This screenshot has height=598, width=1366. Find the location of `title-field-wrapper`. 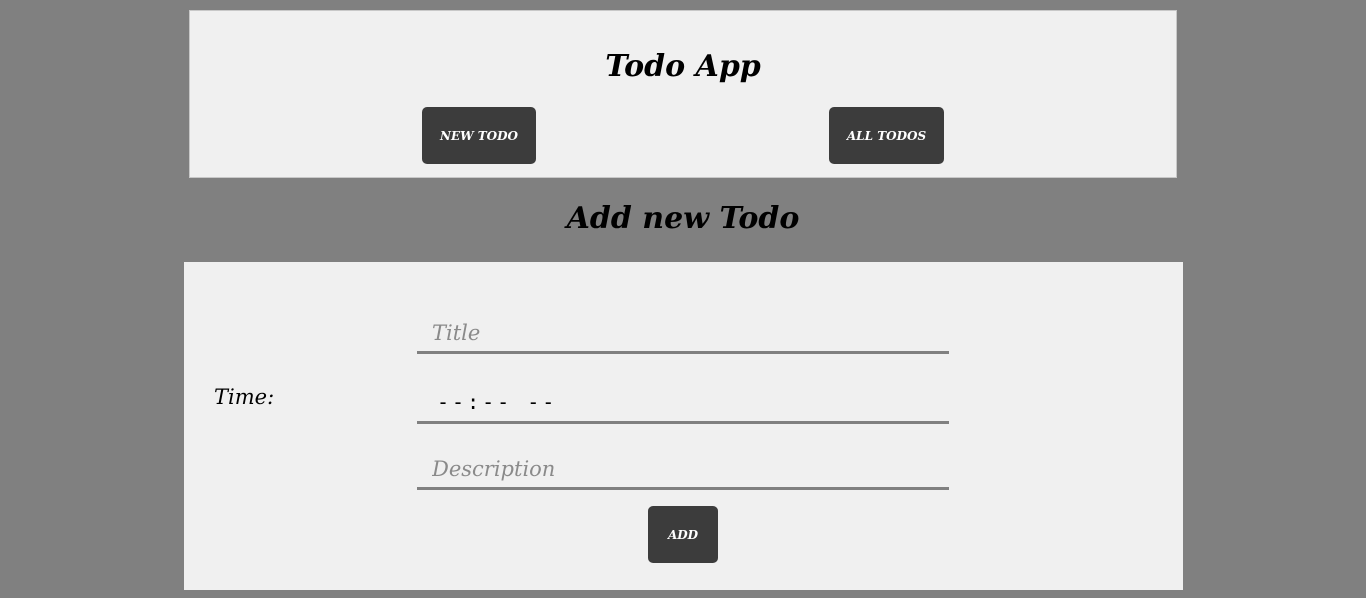

title-field-wrapper is located at coordinates (683, 334).